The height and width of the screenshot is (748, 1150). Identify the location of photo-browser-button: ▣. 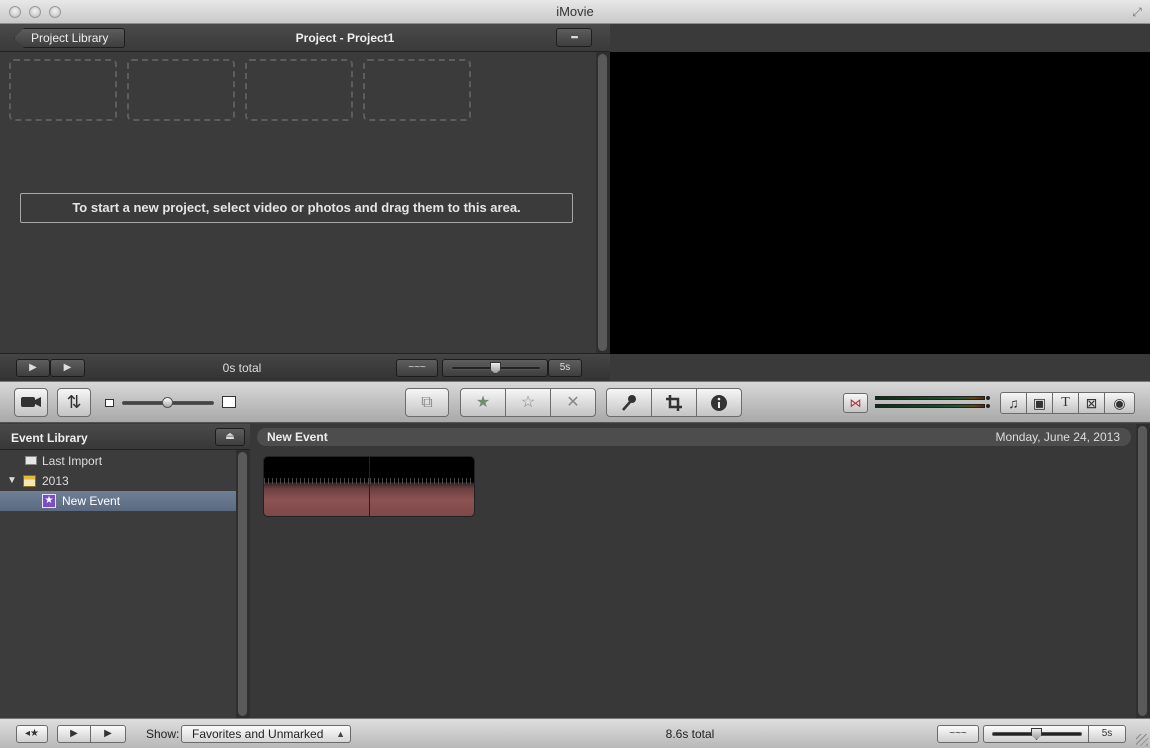
(1039, 403).